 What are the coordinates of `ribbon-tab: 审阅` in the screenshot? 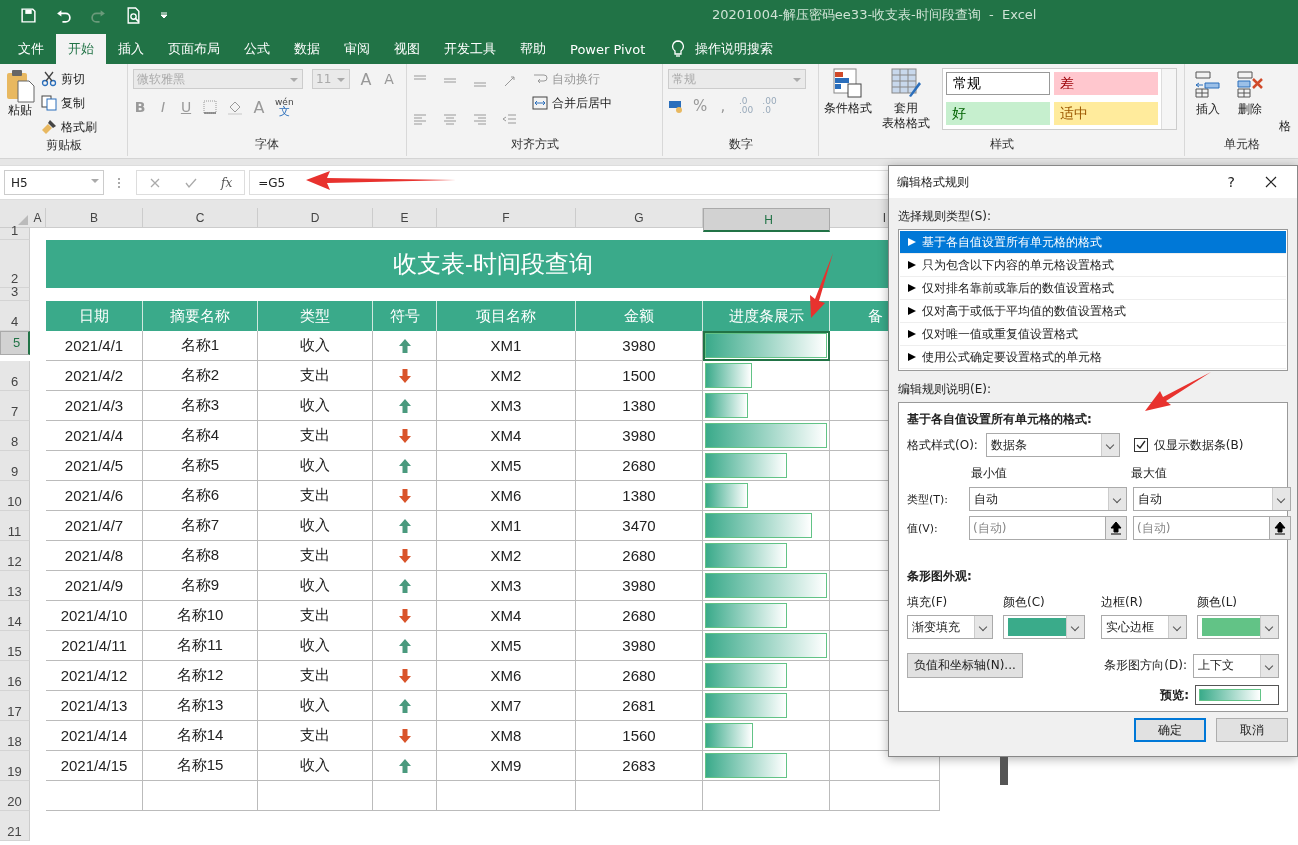 It's located at (357, 49).